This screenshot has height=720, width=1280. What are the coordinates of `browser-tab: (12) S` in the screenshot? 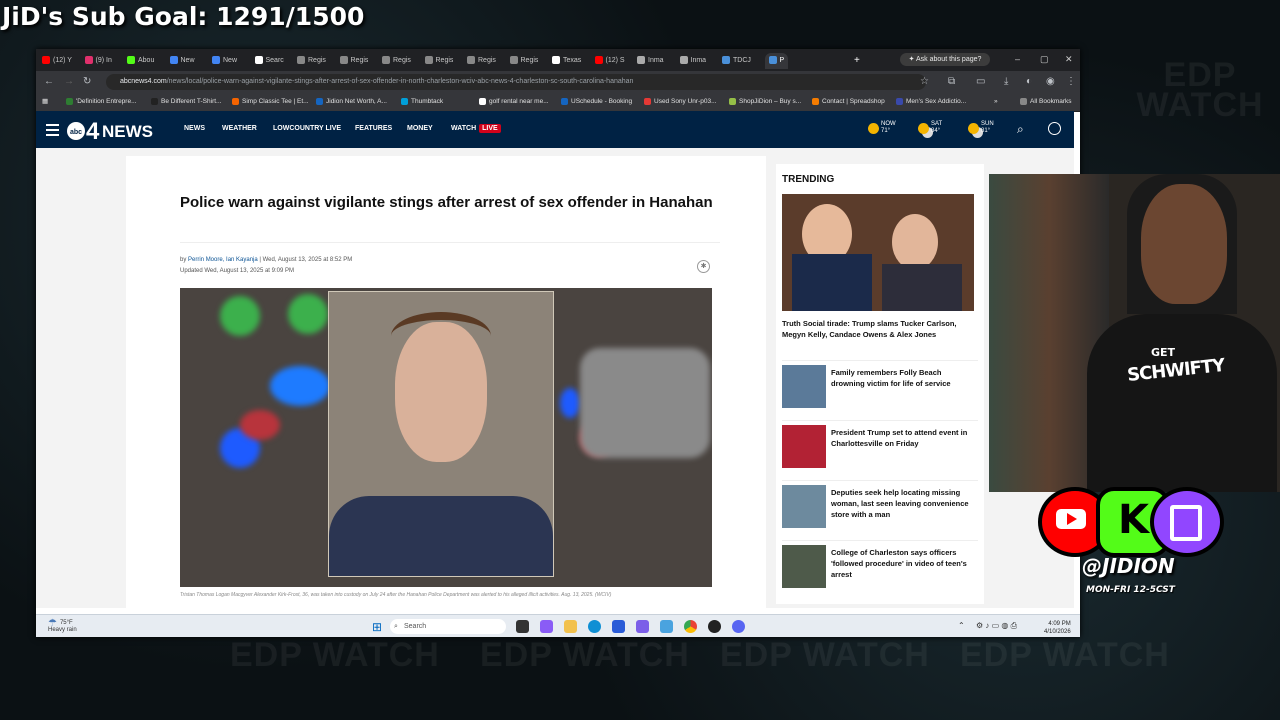 It's located at (609, 61).